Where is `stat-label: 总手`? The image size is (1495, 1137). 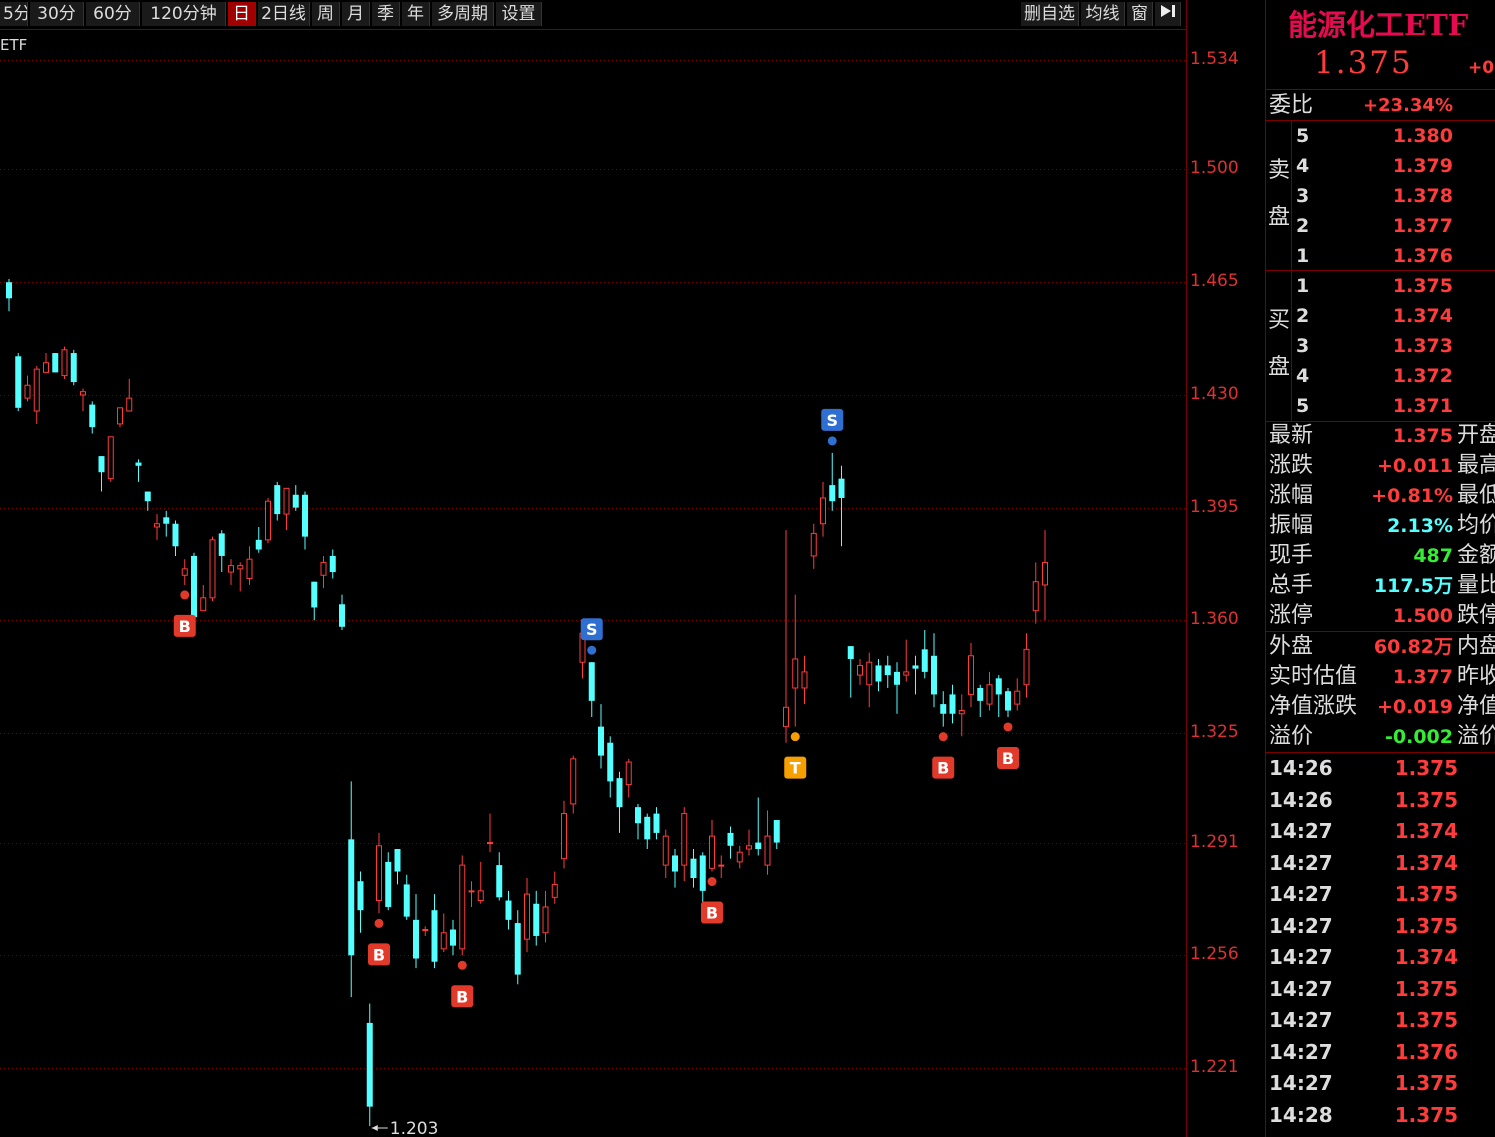
stat-label: 总手 is located at coordinates (1291, 585).